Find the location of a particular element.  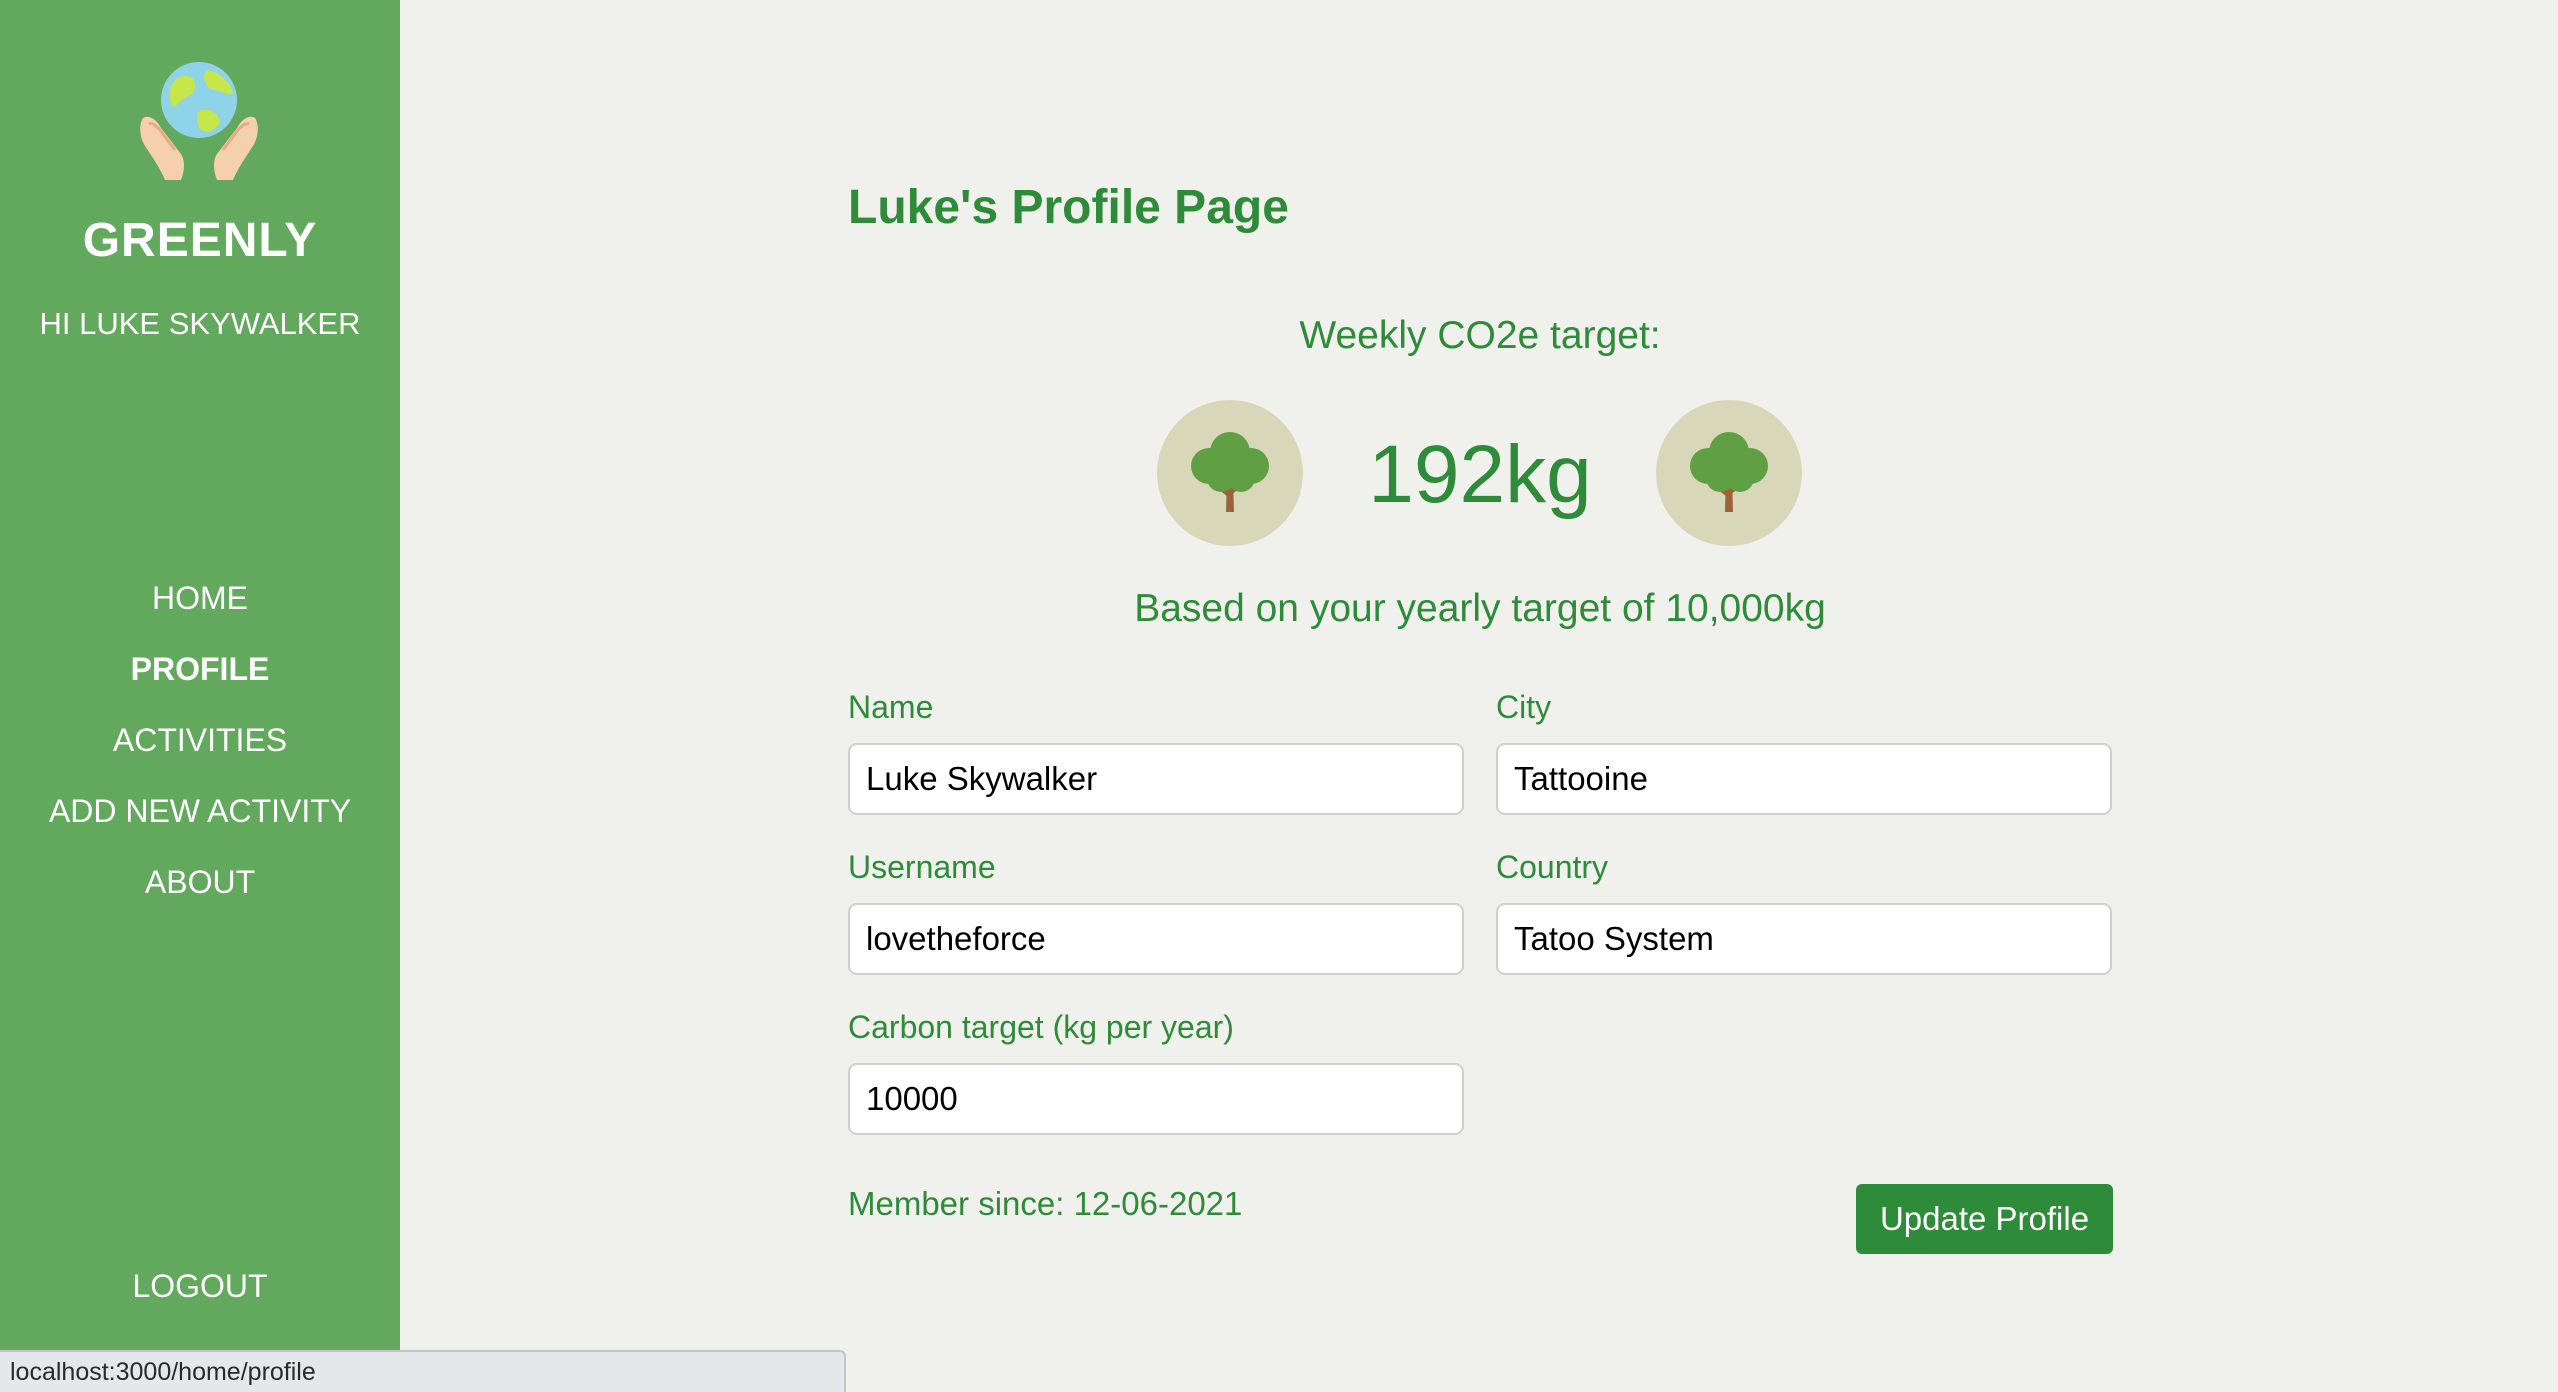

nav-item-activities: ACTIVITIES is located at coordinates (200, 740).